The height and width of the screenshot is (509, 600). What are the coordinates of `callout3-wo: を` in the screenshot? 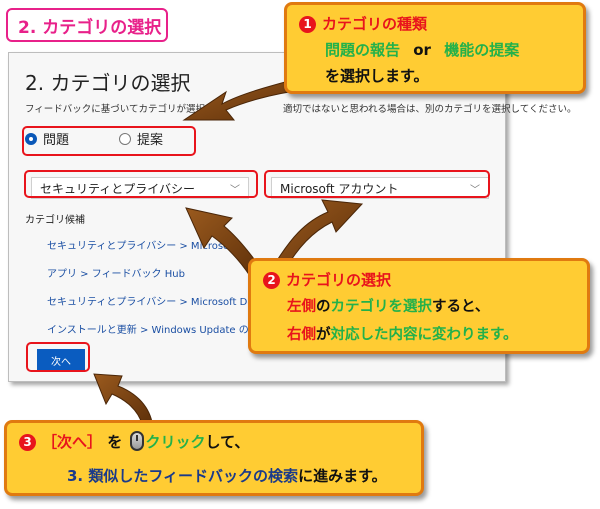 It's located at (115, 442).